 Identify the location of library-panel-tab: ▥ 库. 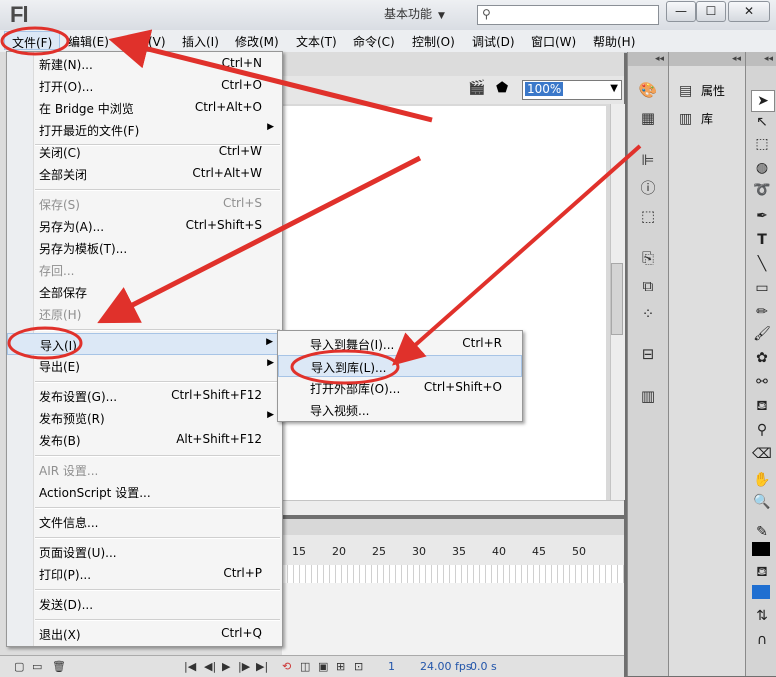
(696, 118).